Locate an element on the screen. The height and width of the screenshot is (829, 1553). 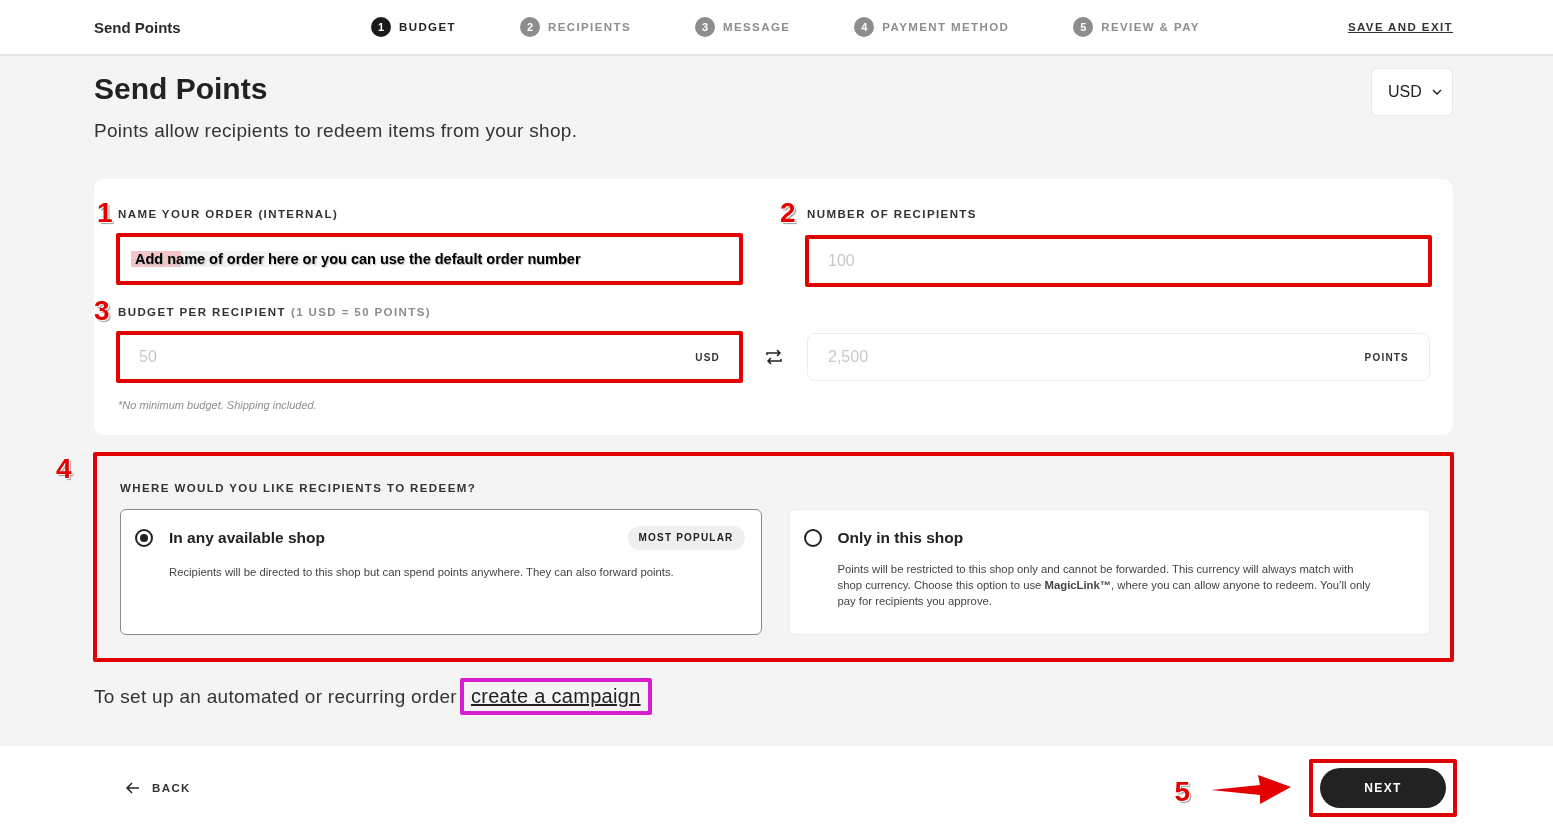
step-label: RECIPIENTS is located at coordinates (589, 27).